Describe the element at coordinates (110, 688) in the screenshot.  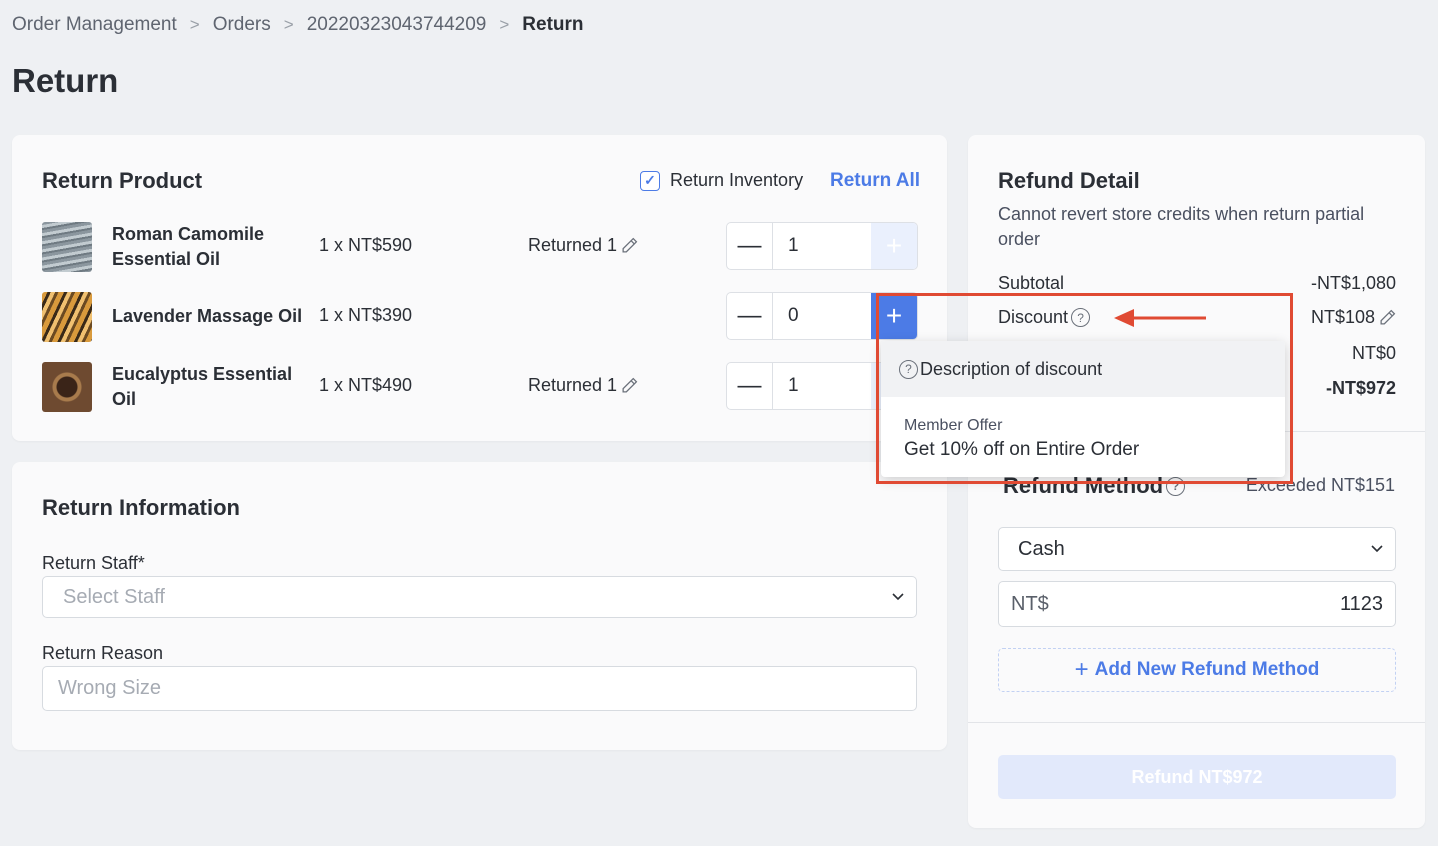
I see `return-reason-placeholder: Wrong Size` at that location.